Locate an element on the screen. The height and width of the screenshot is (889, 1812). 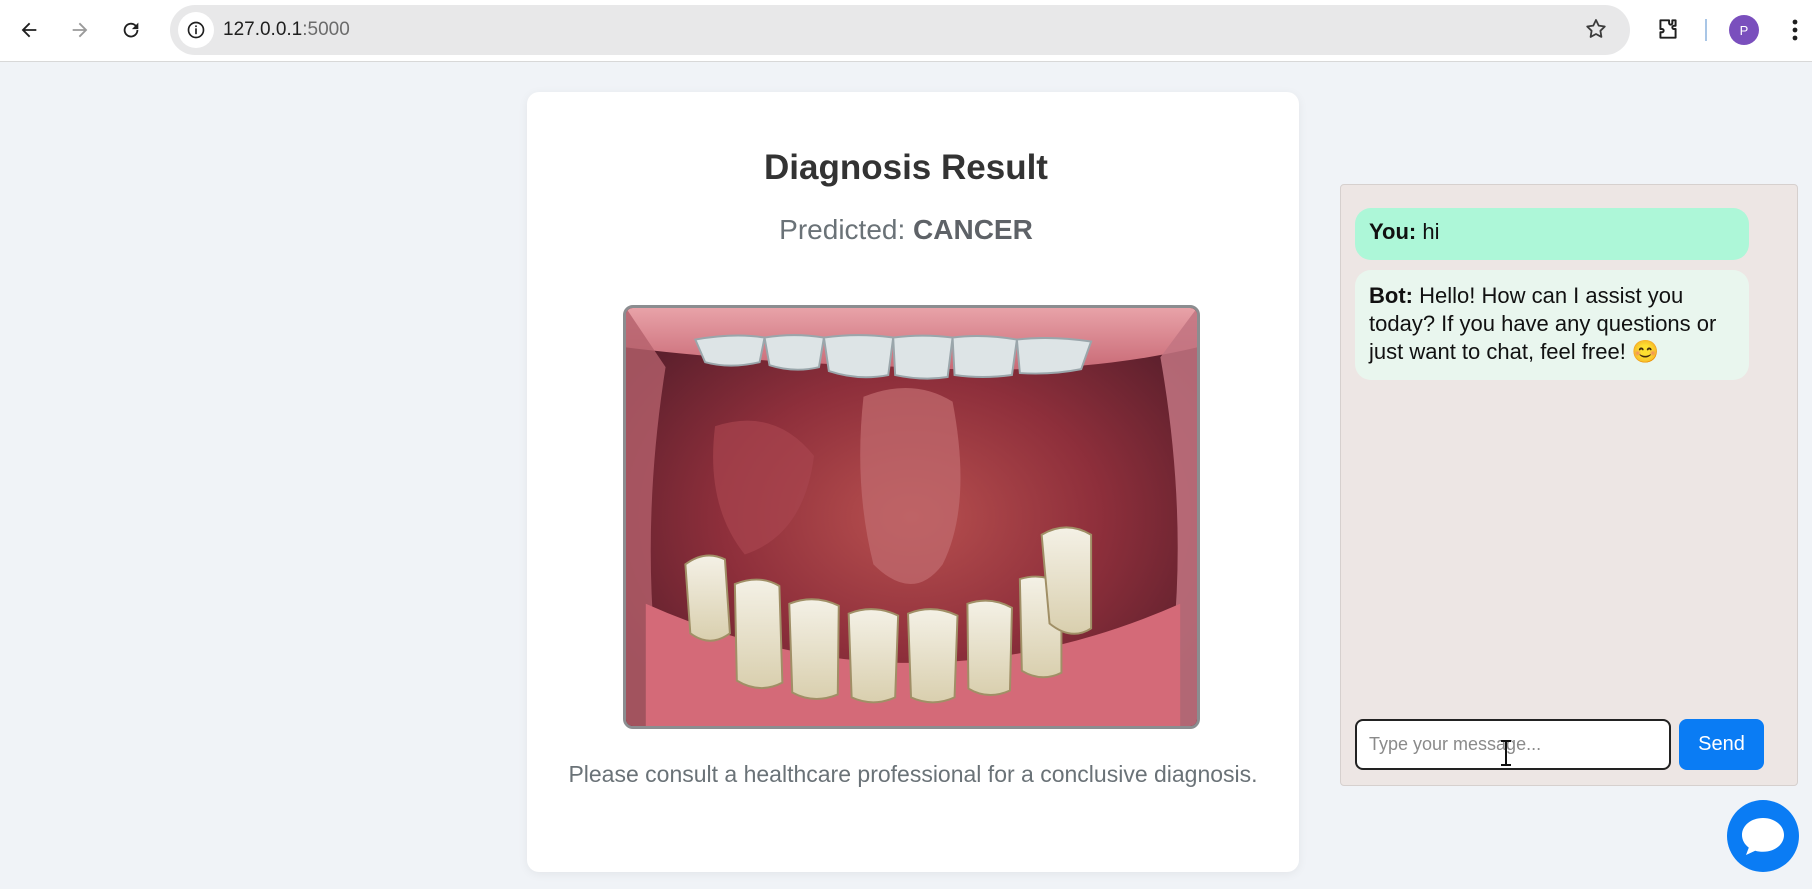
kebab-menu-icon is located at coordinates (1795, 30).